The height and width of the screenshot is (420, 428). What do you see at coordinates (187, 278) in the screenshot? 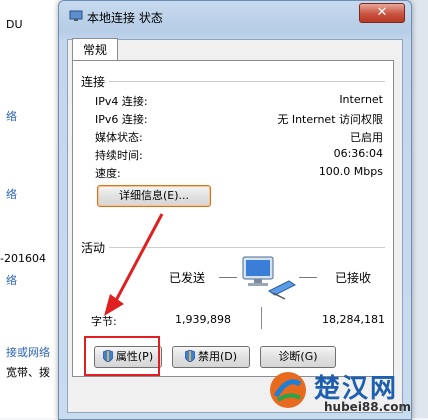
I see `sent-label: 已发送` at bounding box center [187, 278].